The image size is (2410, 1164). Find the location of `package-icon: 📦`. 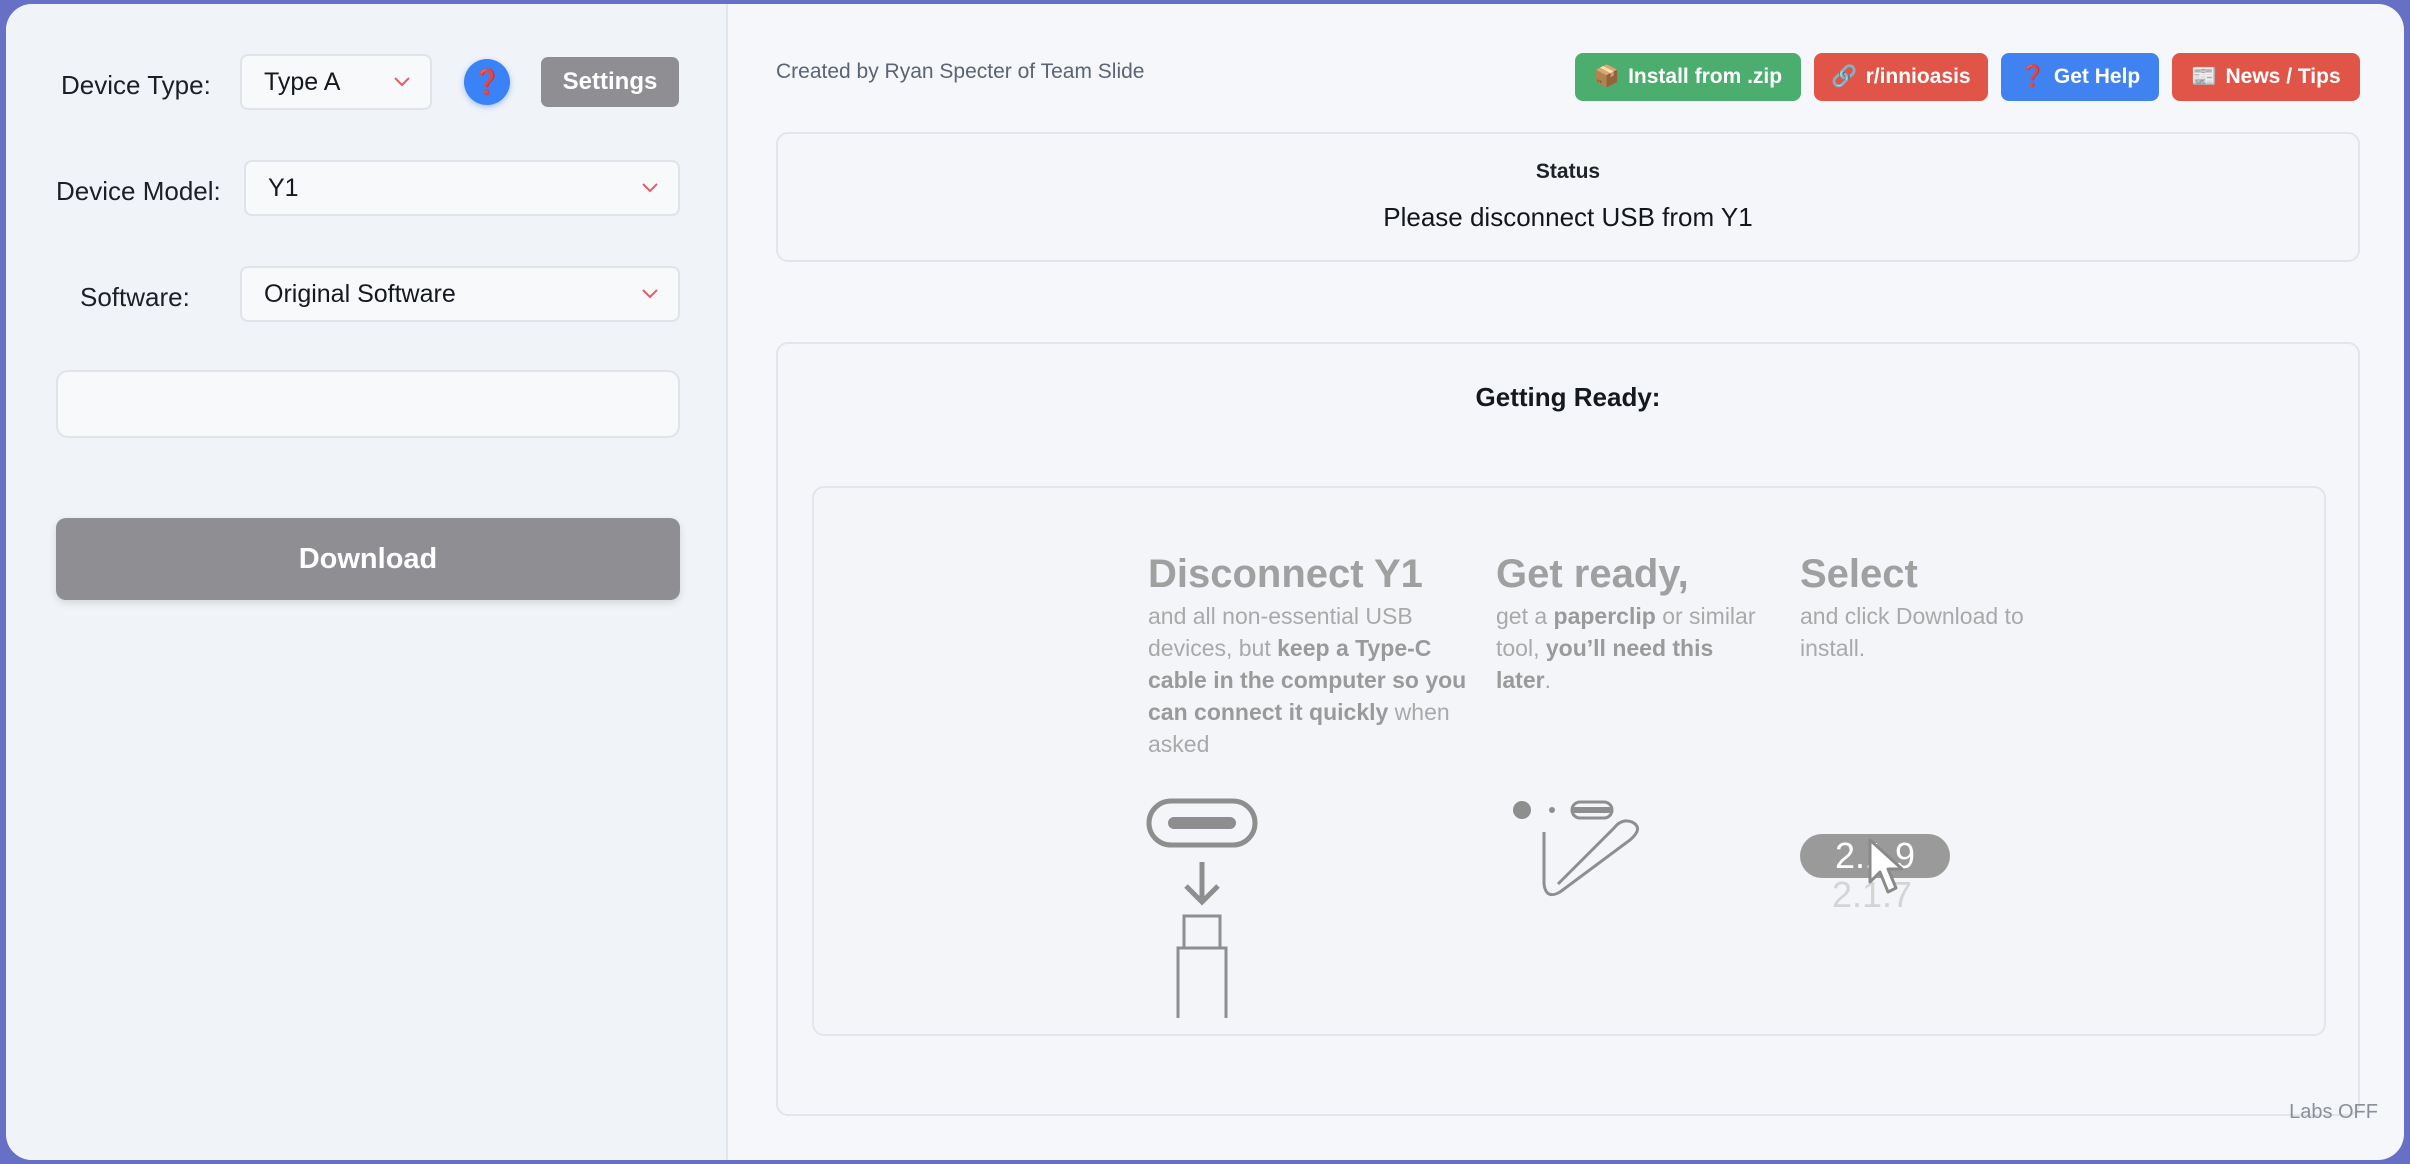

package-icon: 📦 is located at coordinates (1607, 76).